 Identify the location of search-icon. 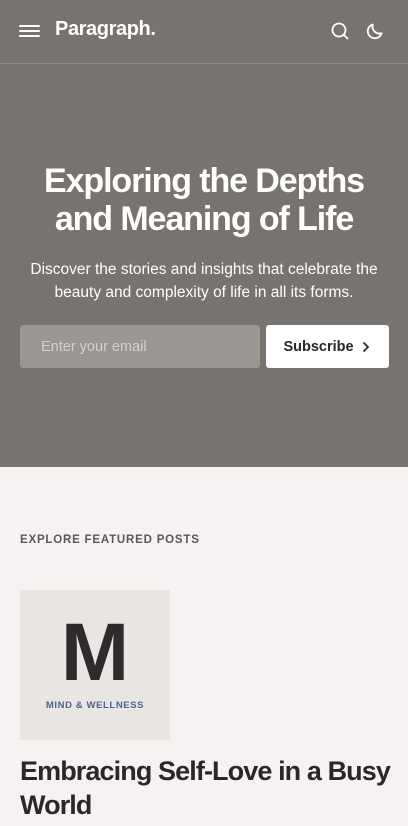
(340, 31).